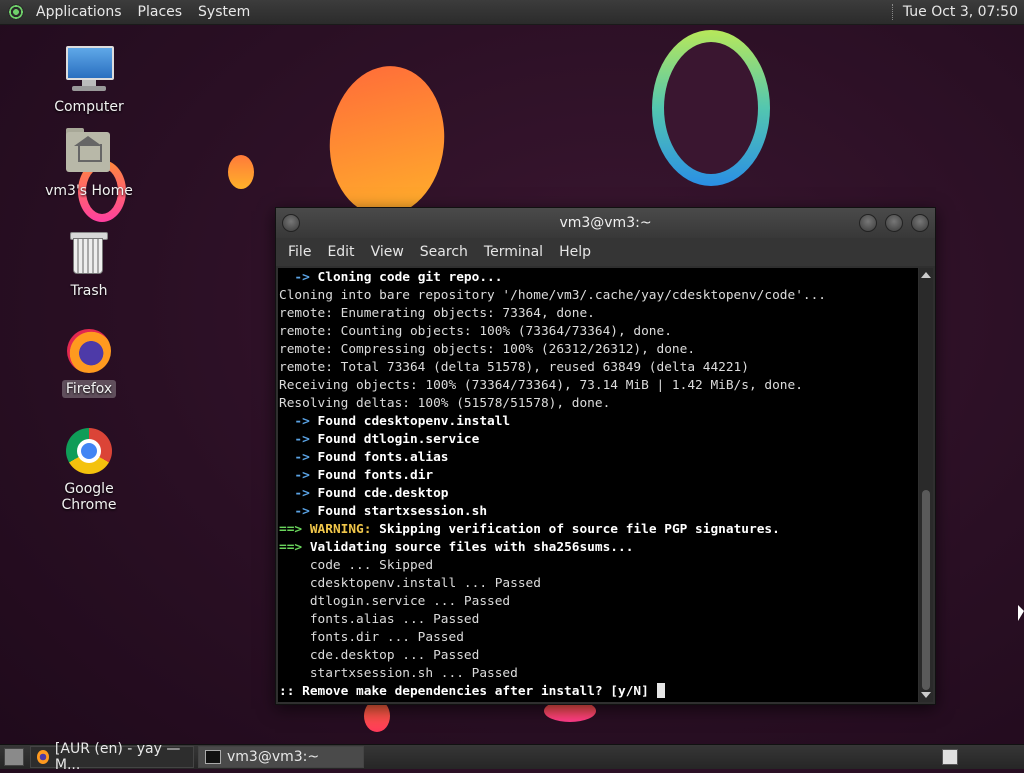  What do you see at coordinates (299, 252) in the screenshot?
I see `menu-file: File` at bounding box center [299, 252].